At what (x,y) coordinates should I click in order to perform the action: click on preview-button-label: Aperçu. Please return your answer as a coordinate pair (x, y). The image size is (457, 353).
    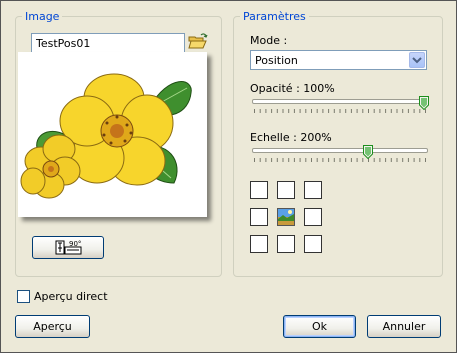
    Looking at the image, I should click on (52, 326).